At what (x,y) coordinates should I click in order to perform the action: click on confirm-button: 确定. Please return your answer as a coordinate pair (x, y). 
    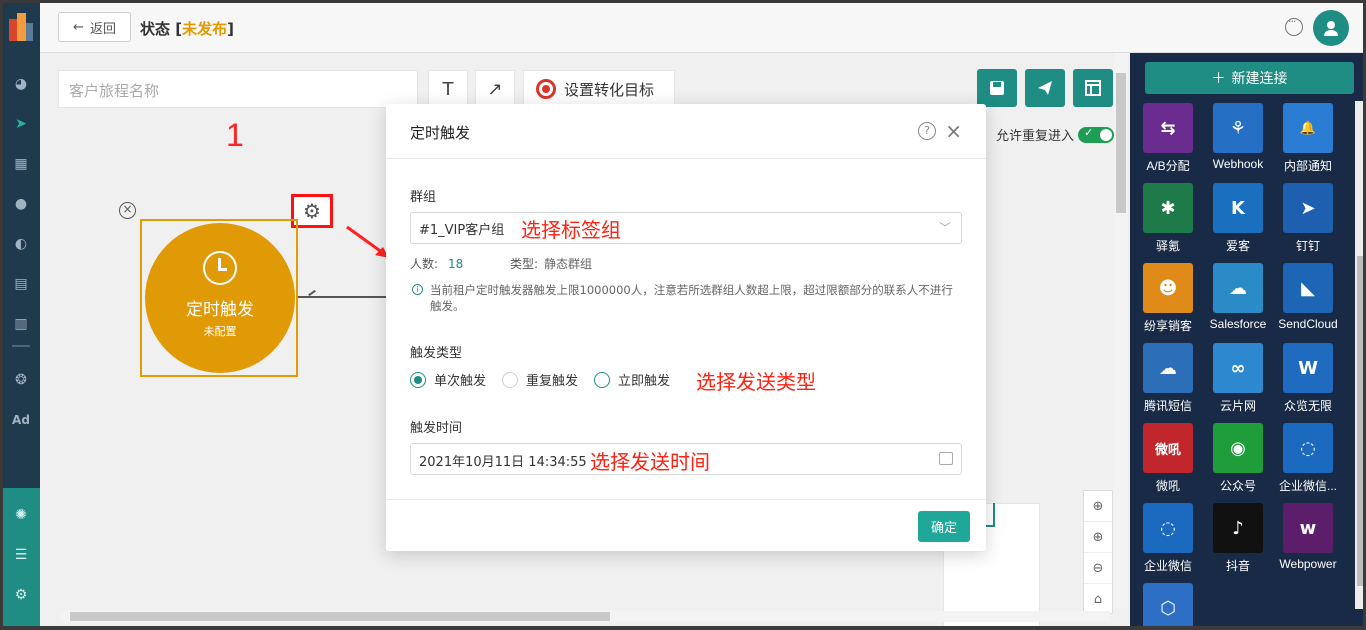
    Looking at the image, I should click on (944, 526).